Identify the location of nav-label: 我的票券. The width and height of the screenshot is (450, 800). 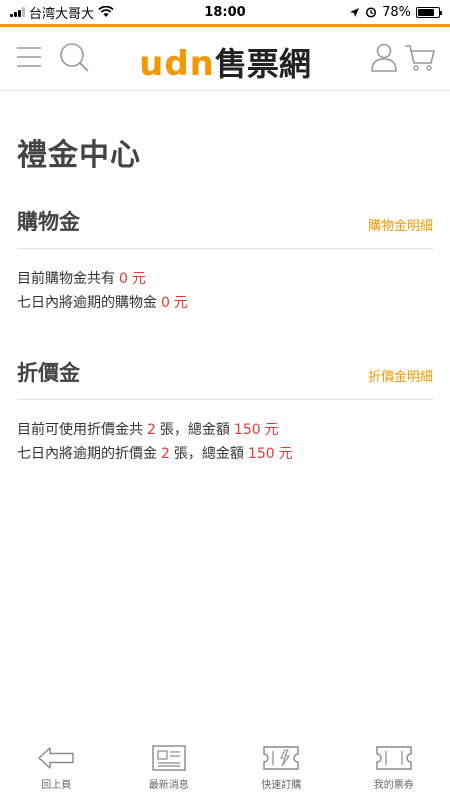
(393, 785).